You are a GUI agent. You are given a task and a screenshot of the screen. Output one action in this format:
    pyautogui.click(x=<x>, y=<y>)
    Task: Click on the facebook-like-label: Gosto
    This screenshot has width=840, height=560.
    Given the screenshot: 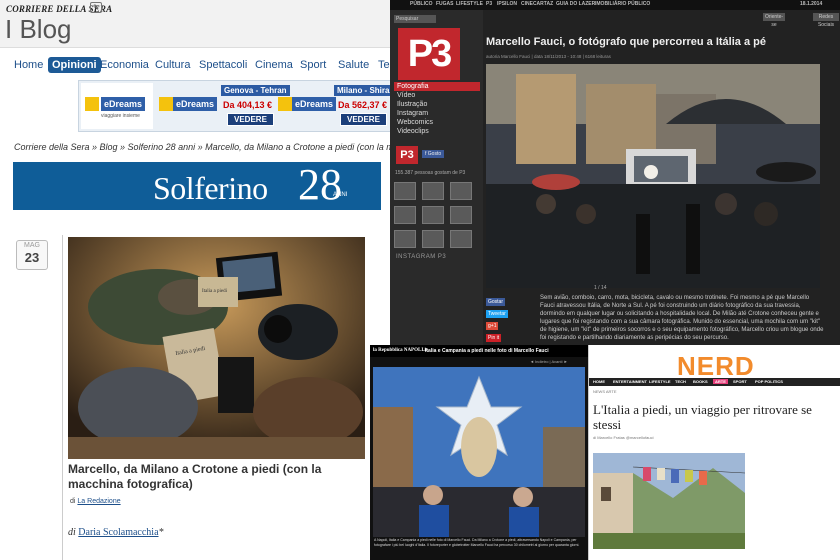 What is the action you would take?
    pyautogui.click(x=434, y=154)
    